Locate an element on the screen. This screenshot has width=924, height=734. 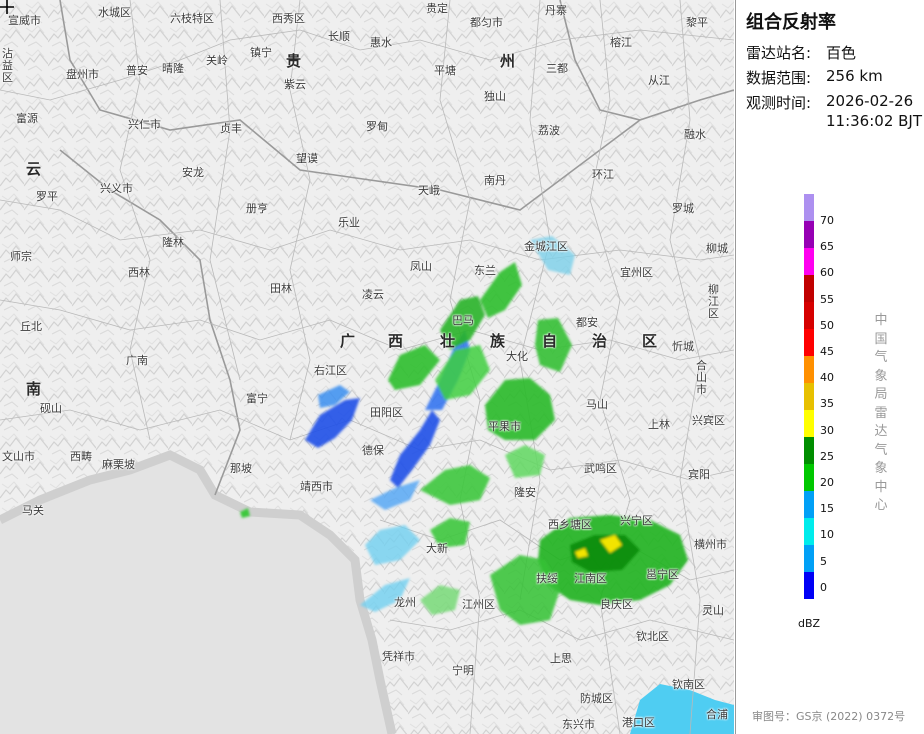
product-title: 组合反射率 is located at coordinates (791, 22).